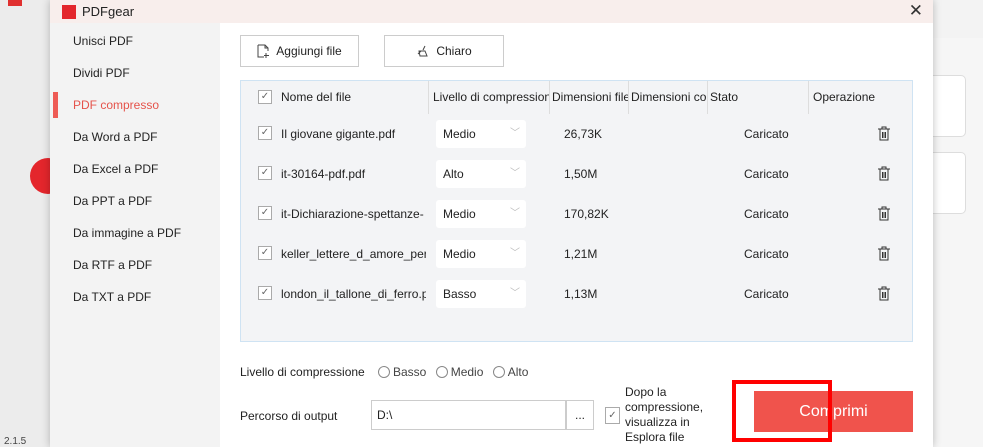 The width and height of the screenshot is (983, 447). Describe the element at coordinates (510, 372) in the screenshot. I see `radio-alto: Alto` at that location.